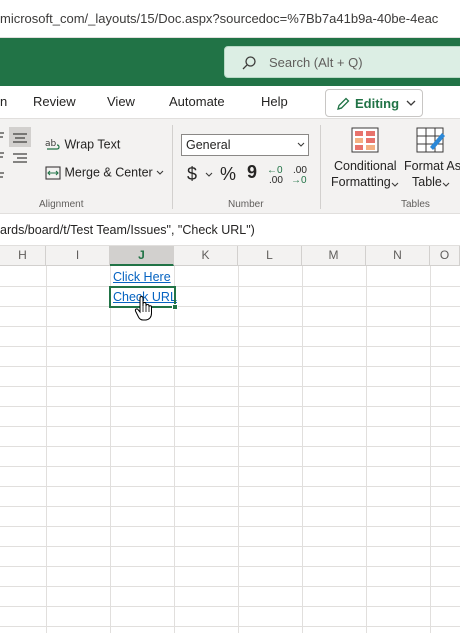 The height and width of the screenshot is (633, 460). I want to click on column-header-k: K, so click(206, 256).